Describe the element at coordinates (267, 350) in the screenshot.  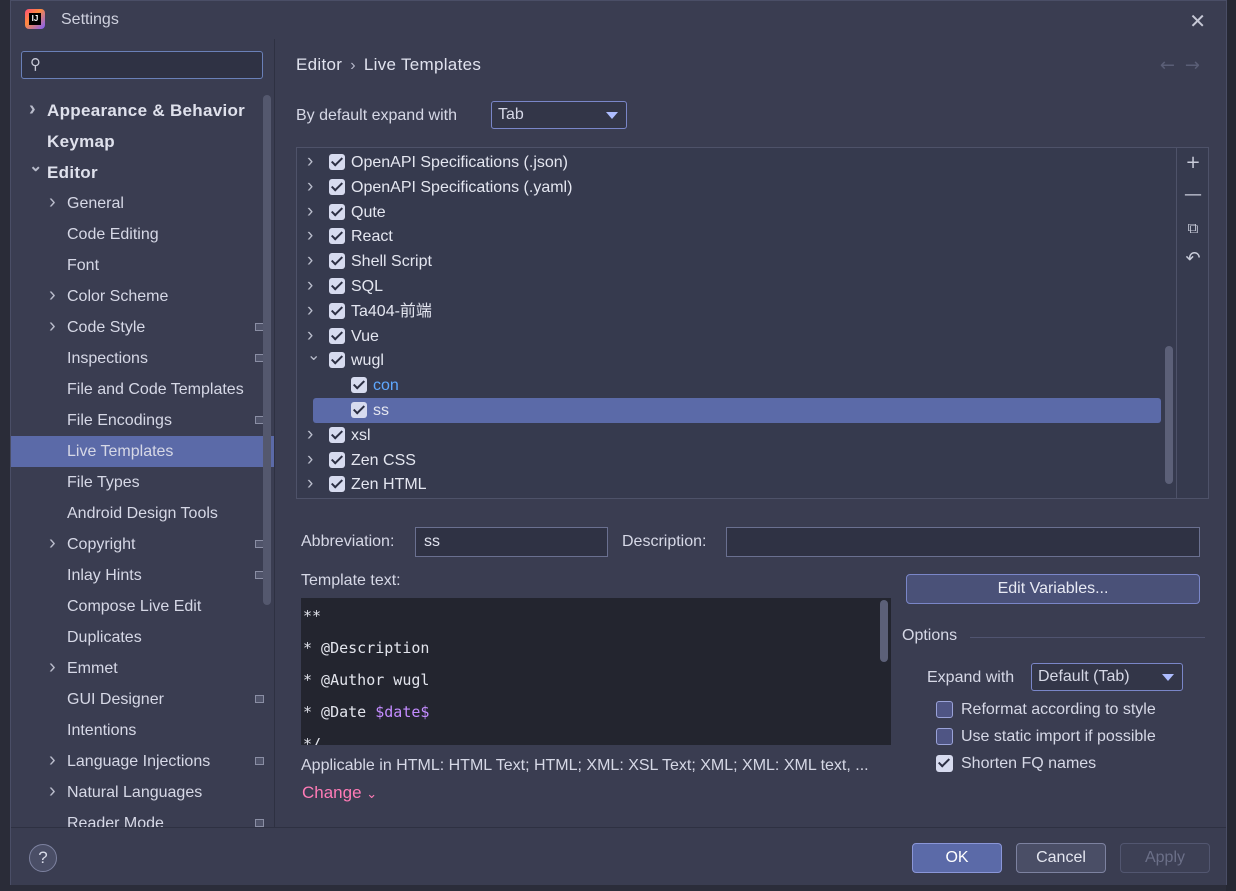
I see `sidebar-scrollbar` at that location.